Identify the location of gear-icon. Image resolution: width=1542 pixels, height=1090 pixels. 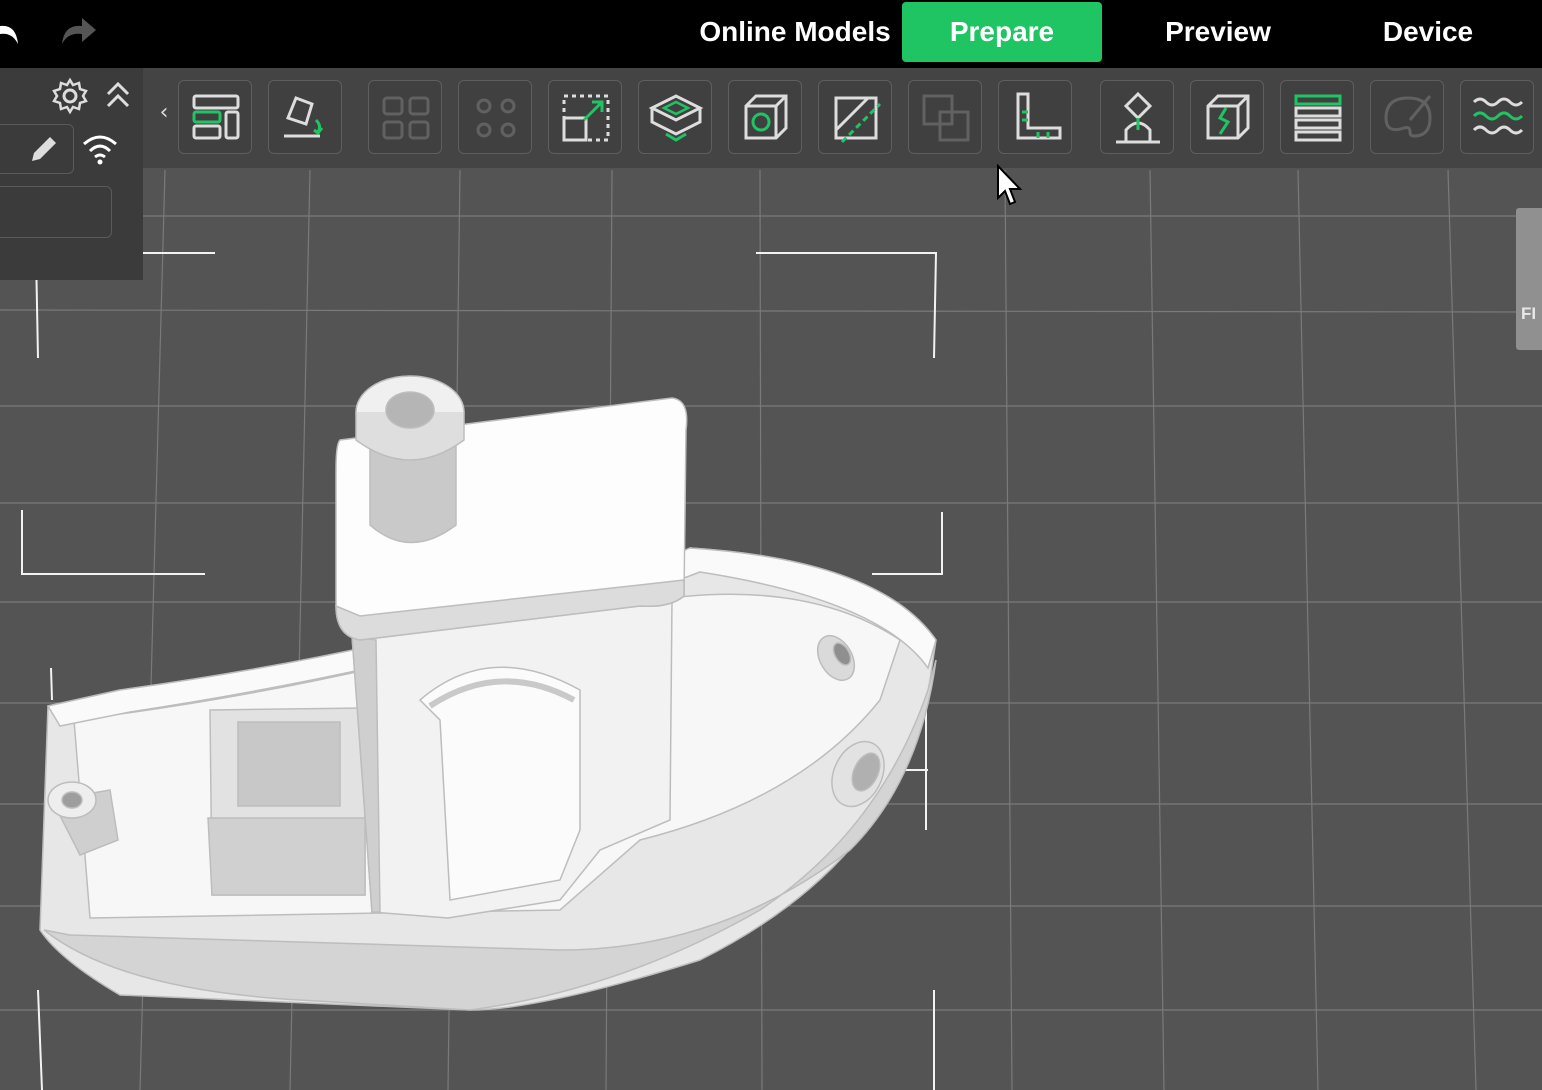
(70, 96).